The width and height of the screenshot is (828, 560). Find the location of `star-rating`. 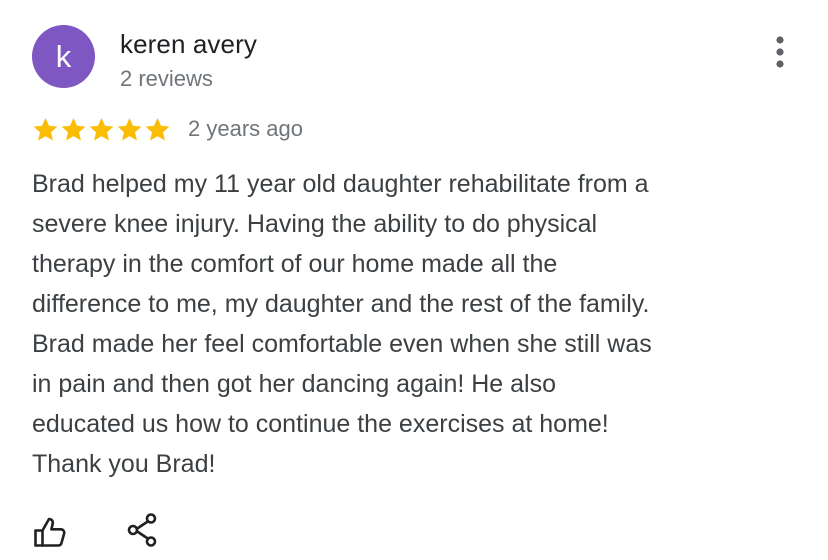

star-rating is located at coordinates (101, 129).